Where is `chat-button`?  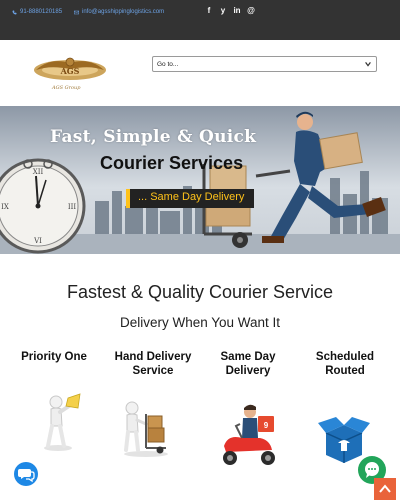 chat-button is located at coordinates (26, 474).